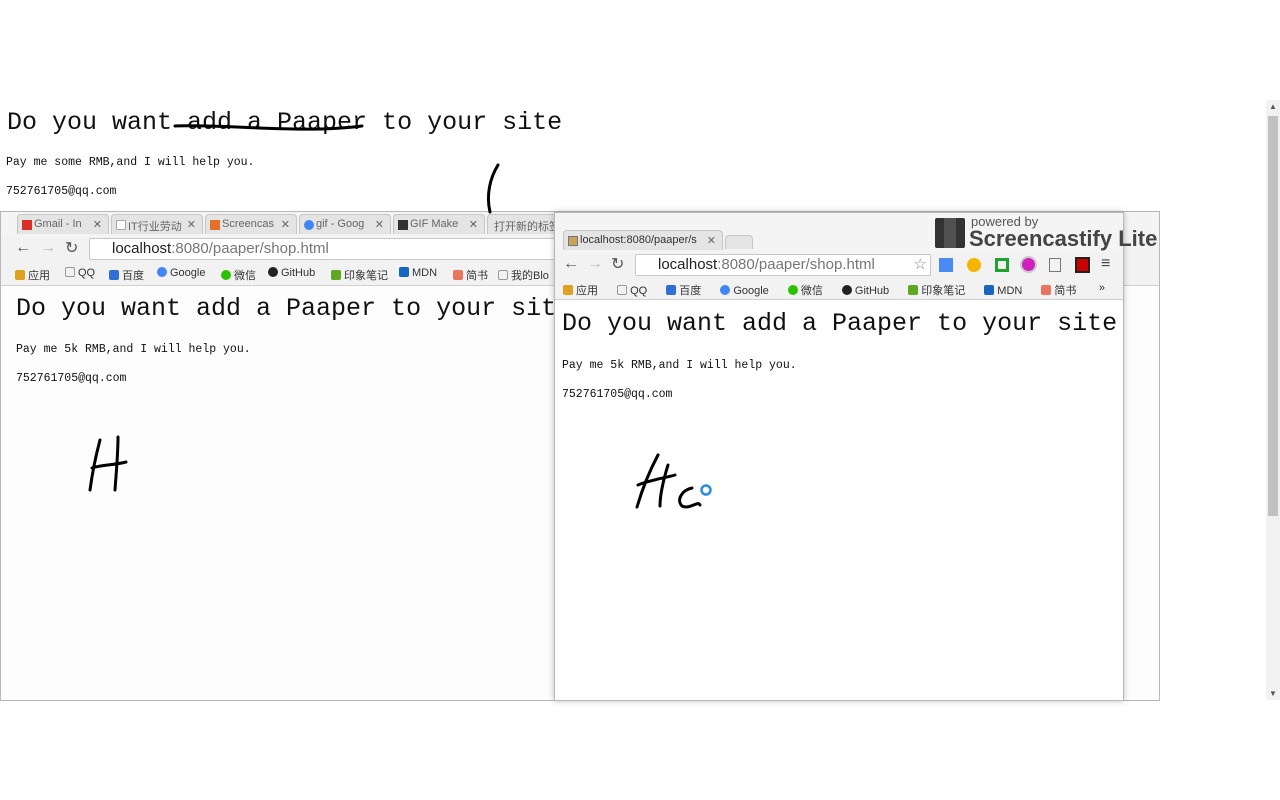 The image size is (1280, 800). I want to click on back-address-bar: localhost:8080/paaper/shop.html, so click(329, 249).